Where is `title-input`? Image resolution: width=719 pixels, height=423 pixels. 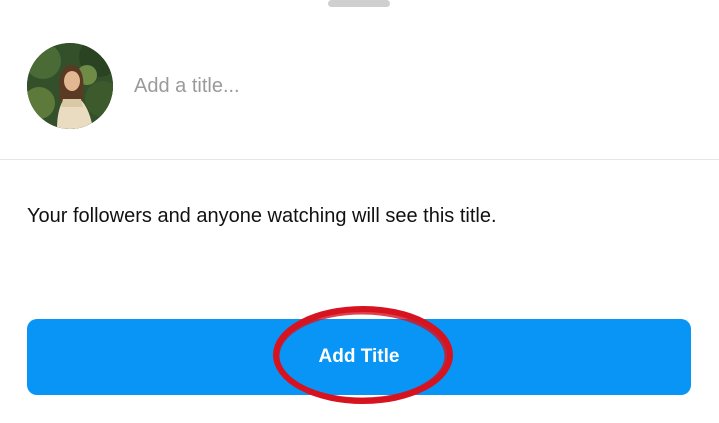
title-input is located at coordinates (404, 86).